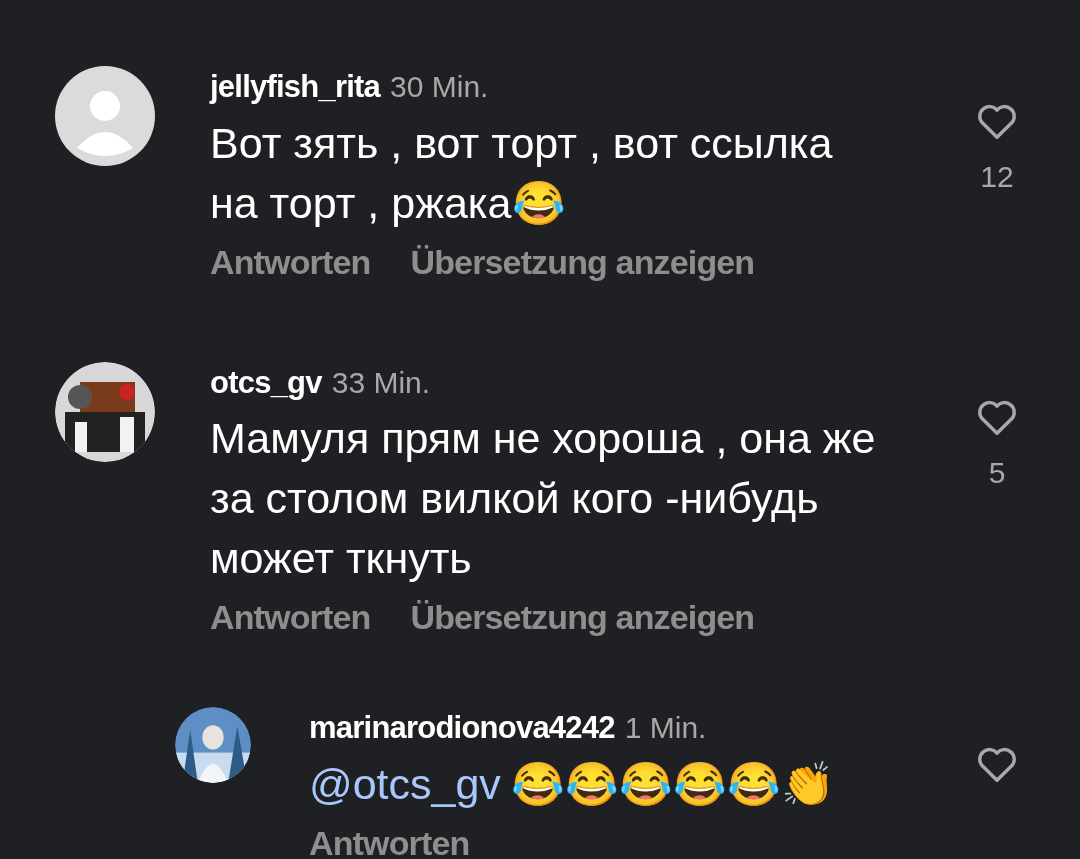 This screenshot has width=1080, height=859. Describe the element at coordinates (295, 87) in the screenshot. I see `username: jellyfish_rita` at that location.